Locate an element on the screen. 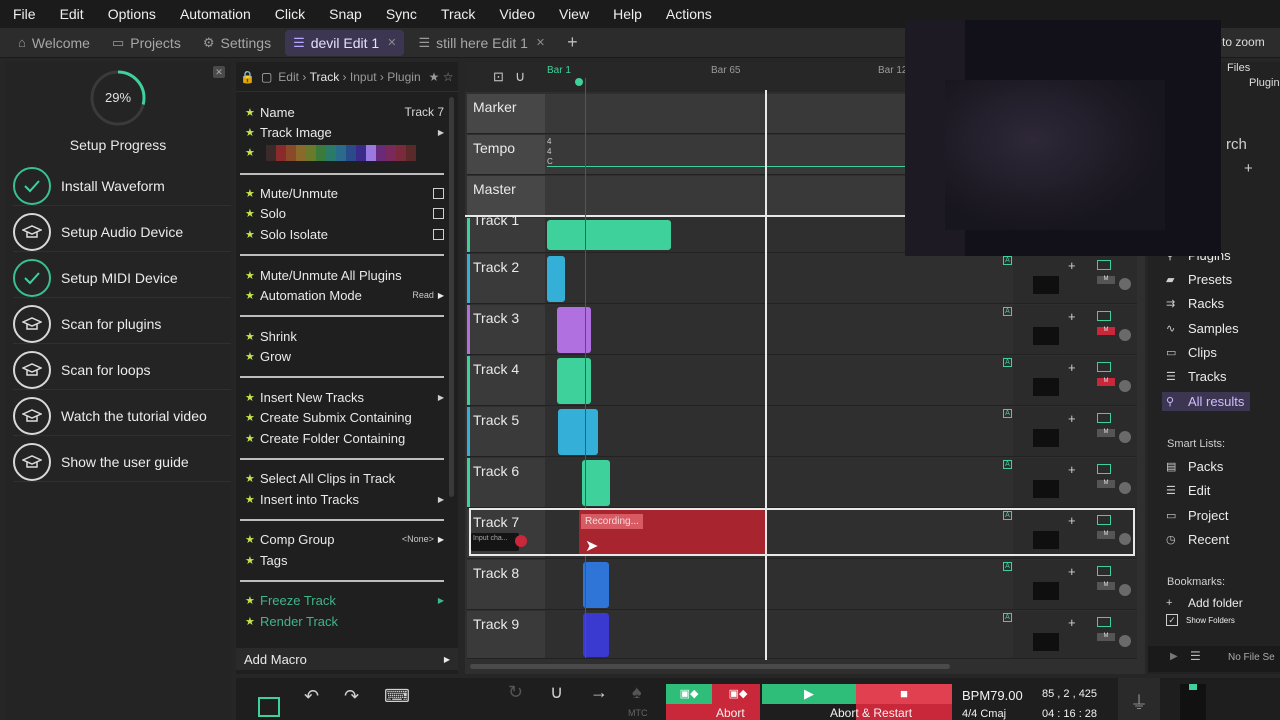  click-icon: ♠ is located at coordinates (637, 692).